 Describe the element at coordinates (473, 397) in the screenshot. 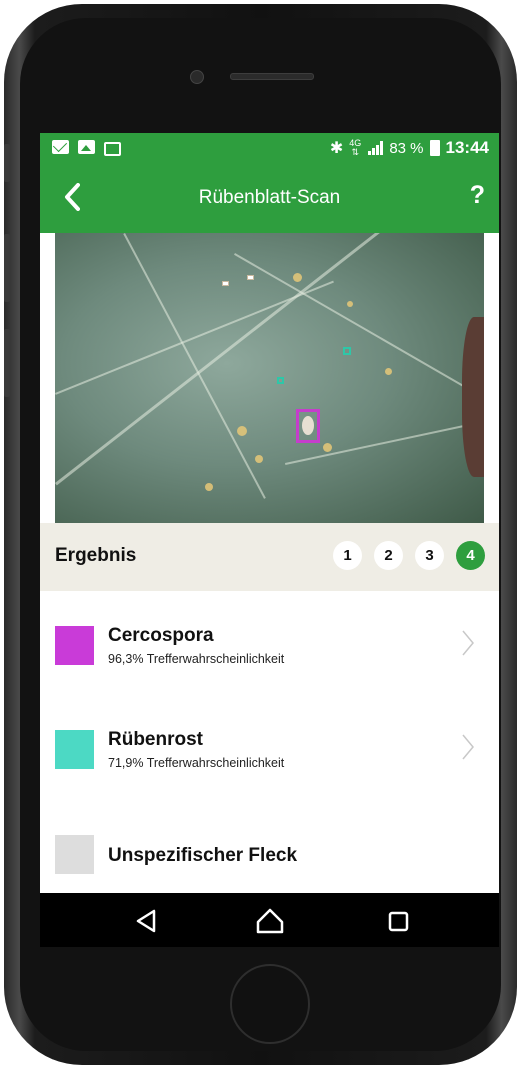

I see `soil-background` at that location.